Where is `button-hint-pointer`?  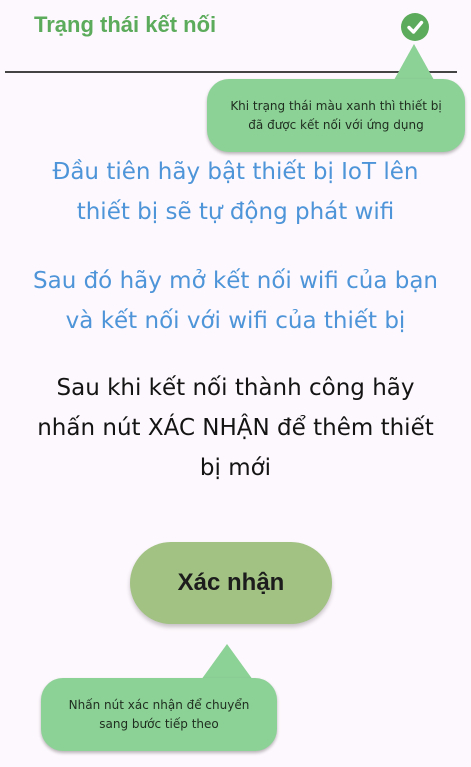 button-hint-pointer is located at coordinates (227, 662).